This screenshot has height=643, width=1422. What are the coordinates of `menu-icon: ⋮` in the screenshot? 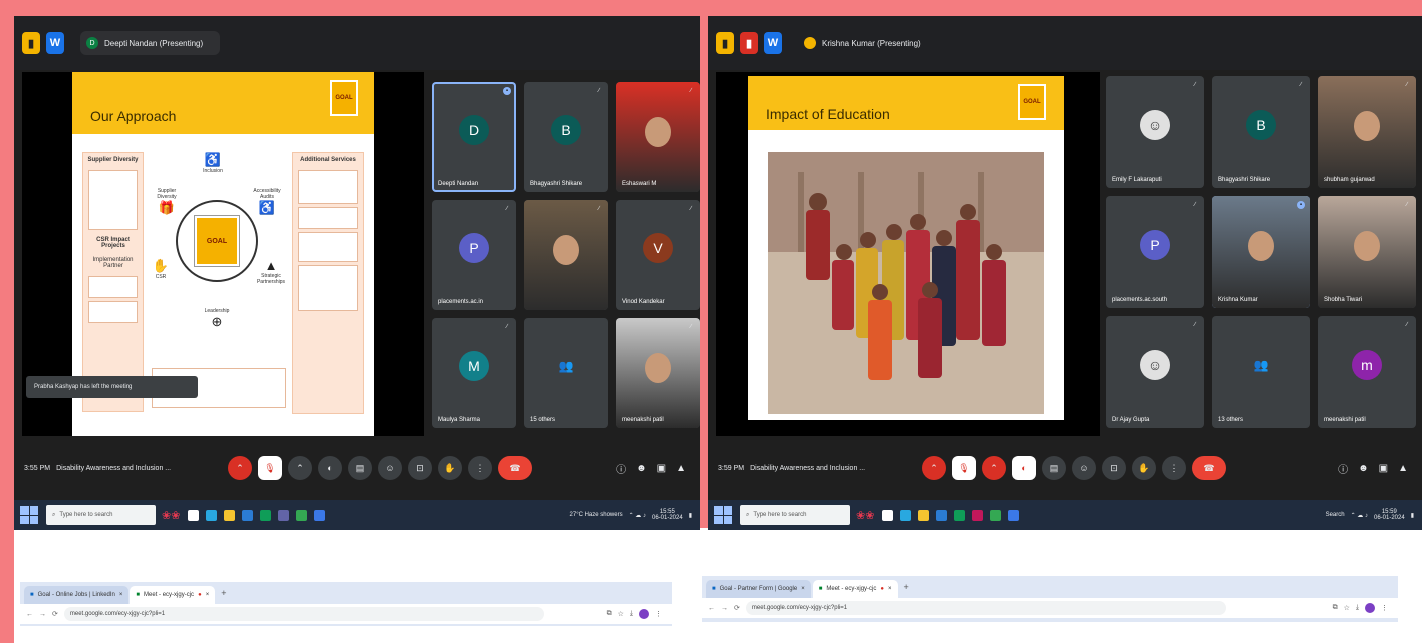 It's located at (658, 614).